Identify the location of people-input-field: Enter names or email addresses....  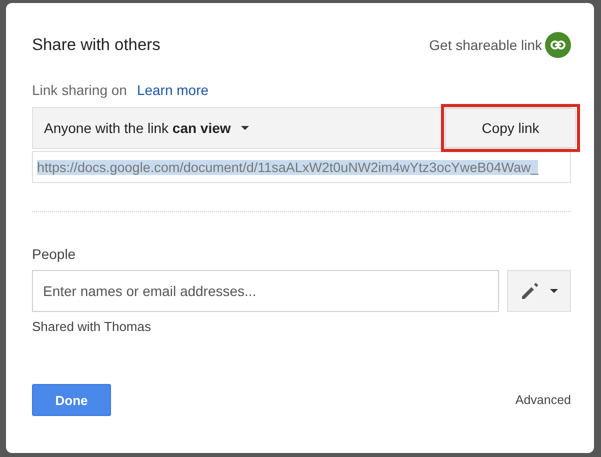
(265, 291).